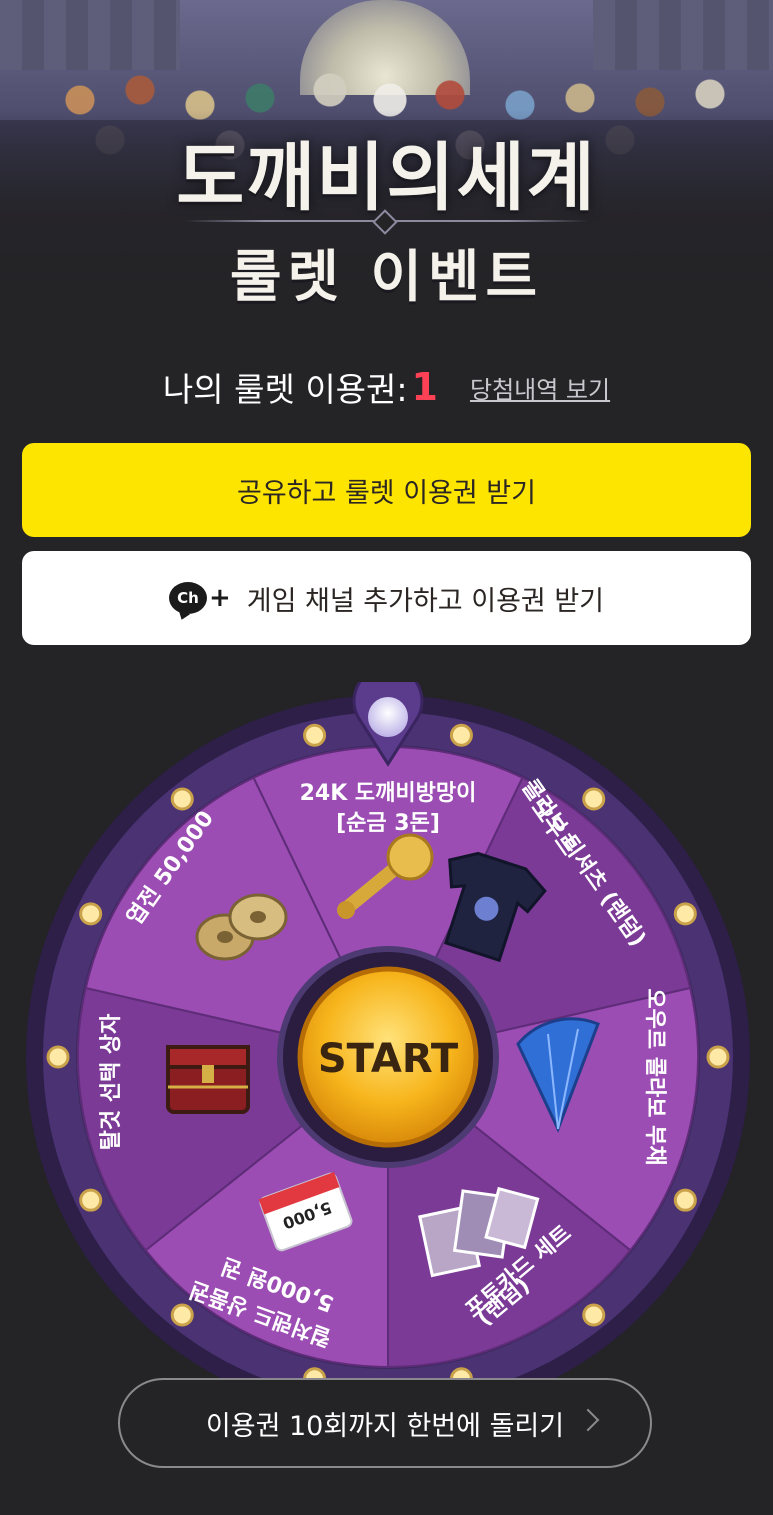 This screenshot has width=773, height=1515. Describe the element at coordinates (540, 387) in the screenshot. I see `win-history-link: 당첨내역 보기` at that location.